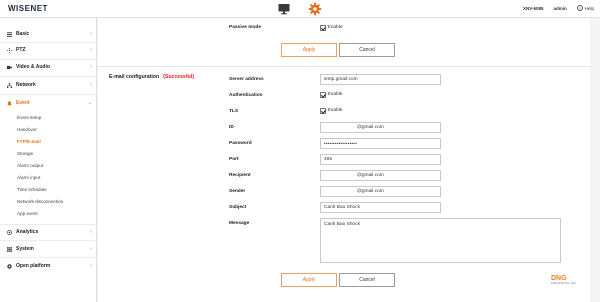  I want to click on sidebar-item-app-event: App event, so click(27, 213).